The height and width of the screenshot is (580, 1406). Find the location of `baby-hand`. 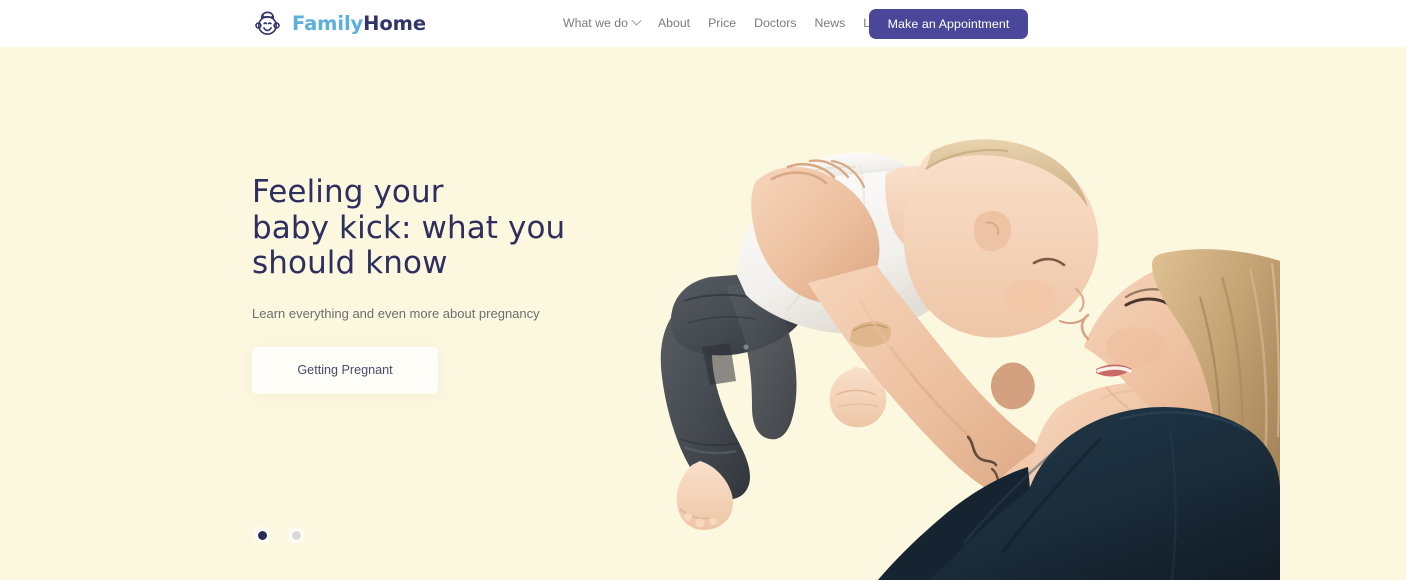

baby-hand is located at coordinates (858, 397).